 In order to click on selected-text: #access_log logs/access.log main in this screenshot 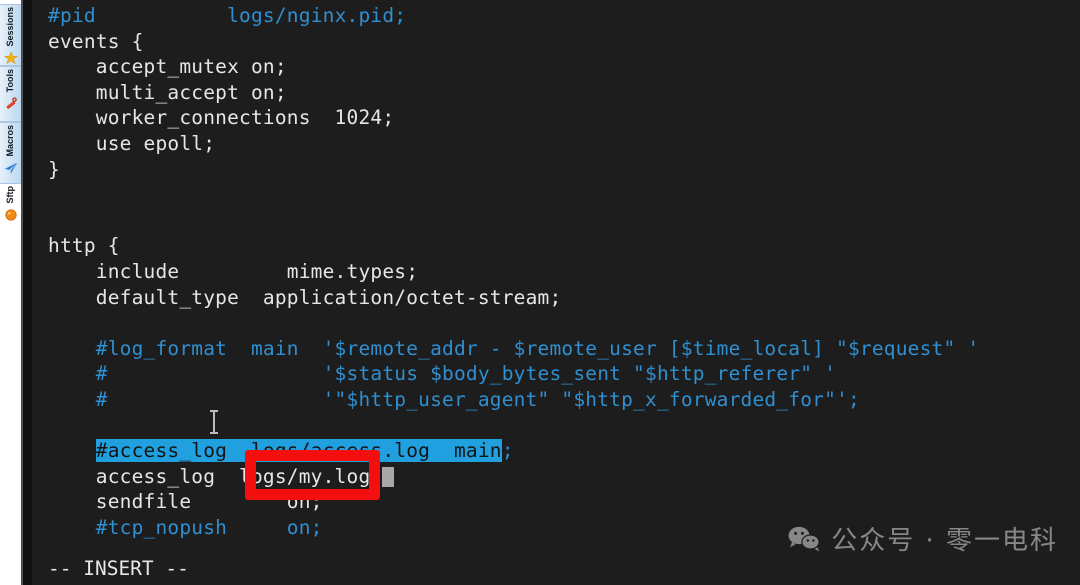, I will do `click(298, 451)`.